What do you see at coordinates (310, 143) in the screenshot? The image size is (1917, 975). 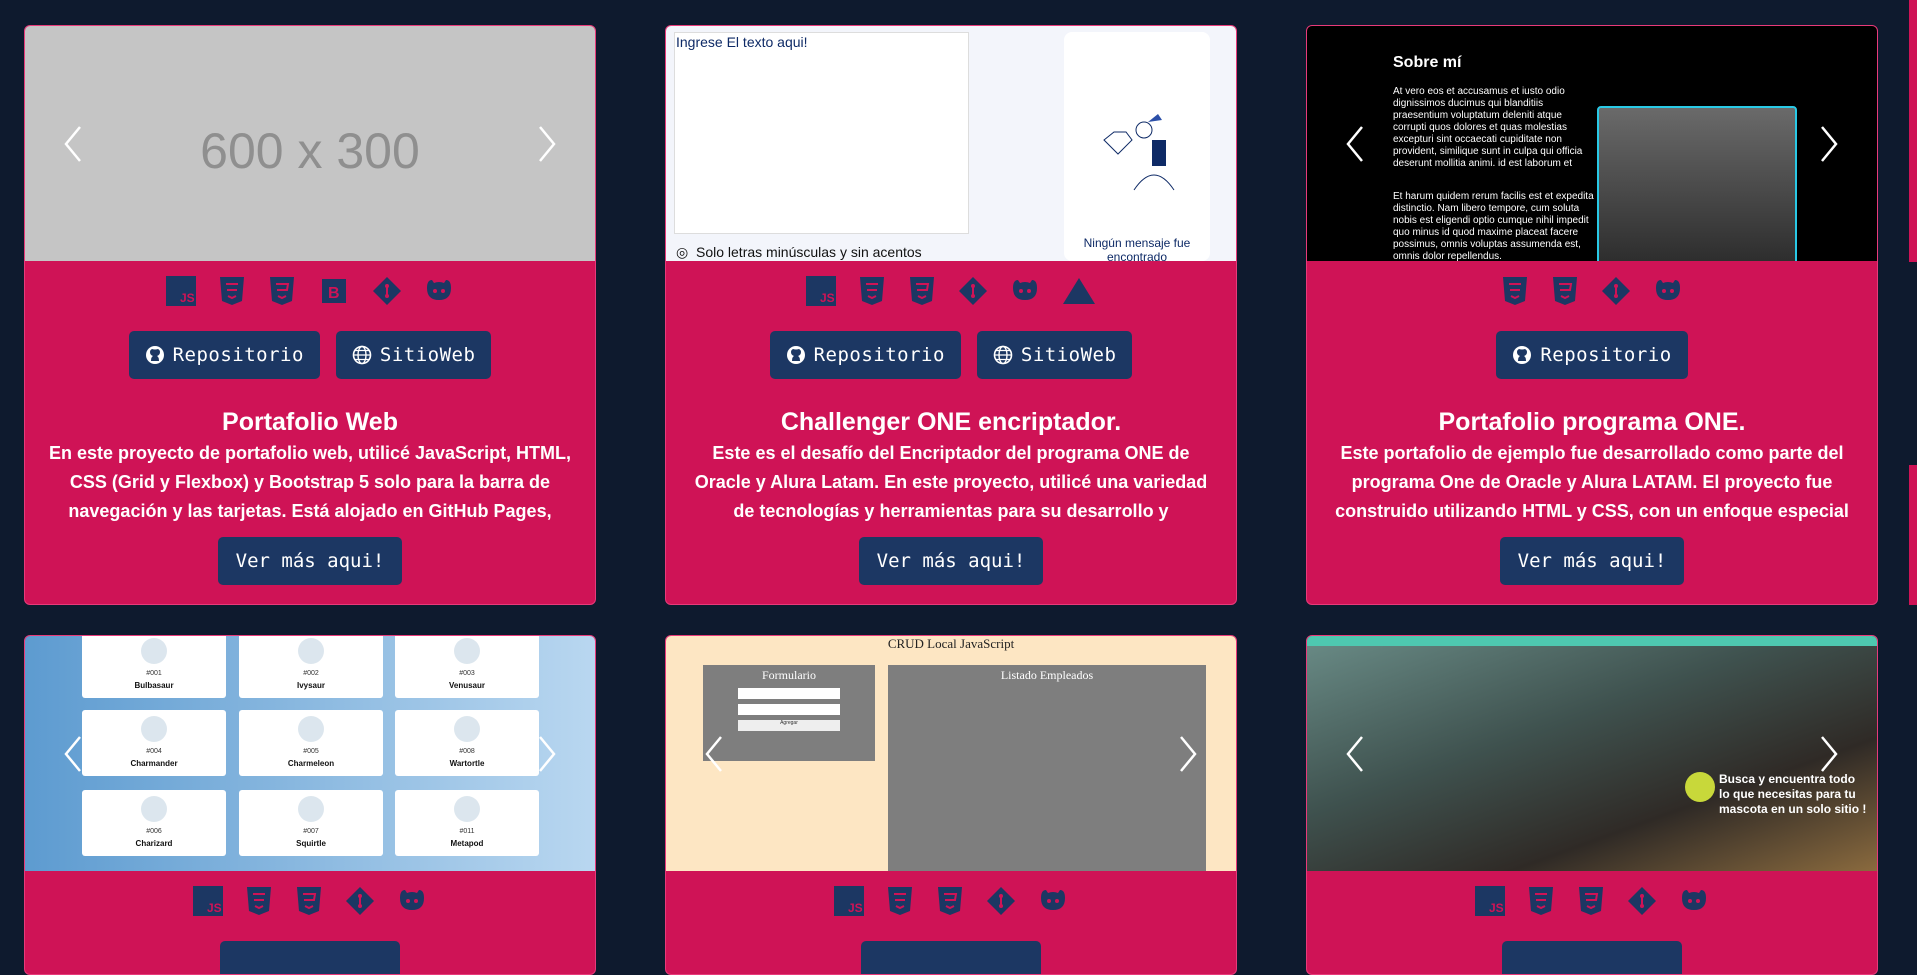 I see `project-carousel: 600 x 300` at bounding box center [310, 143].